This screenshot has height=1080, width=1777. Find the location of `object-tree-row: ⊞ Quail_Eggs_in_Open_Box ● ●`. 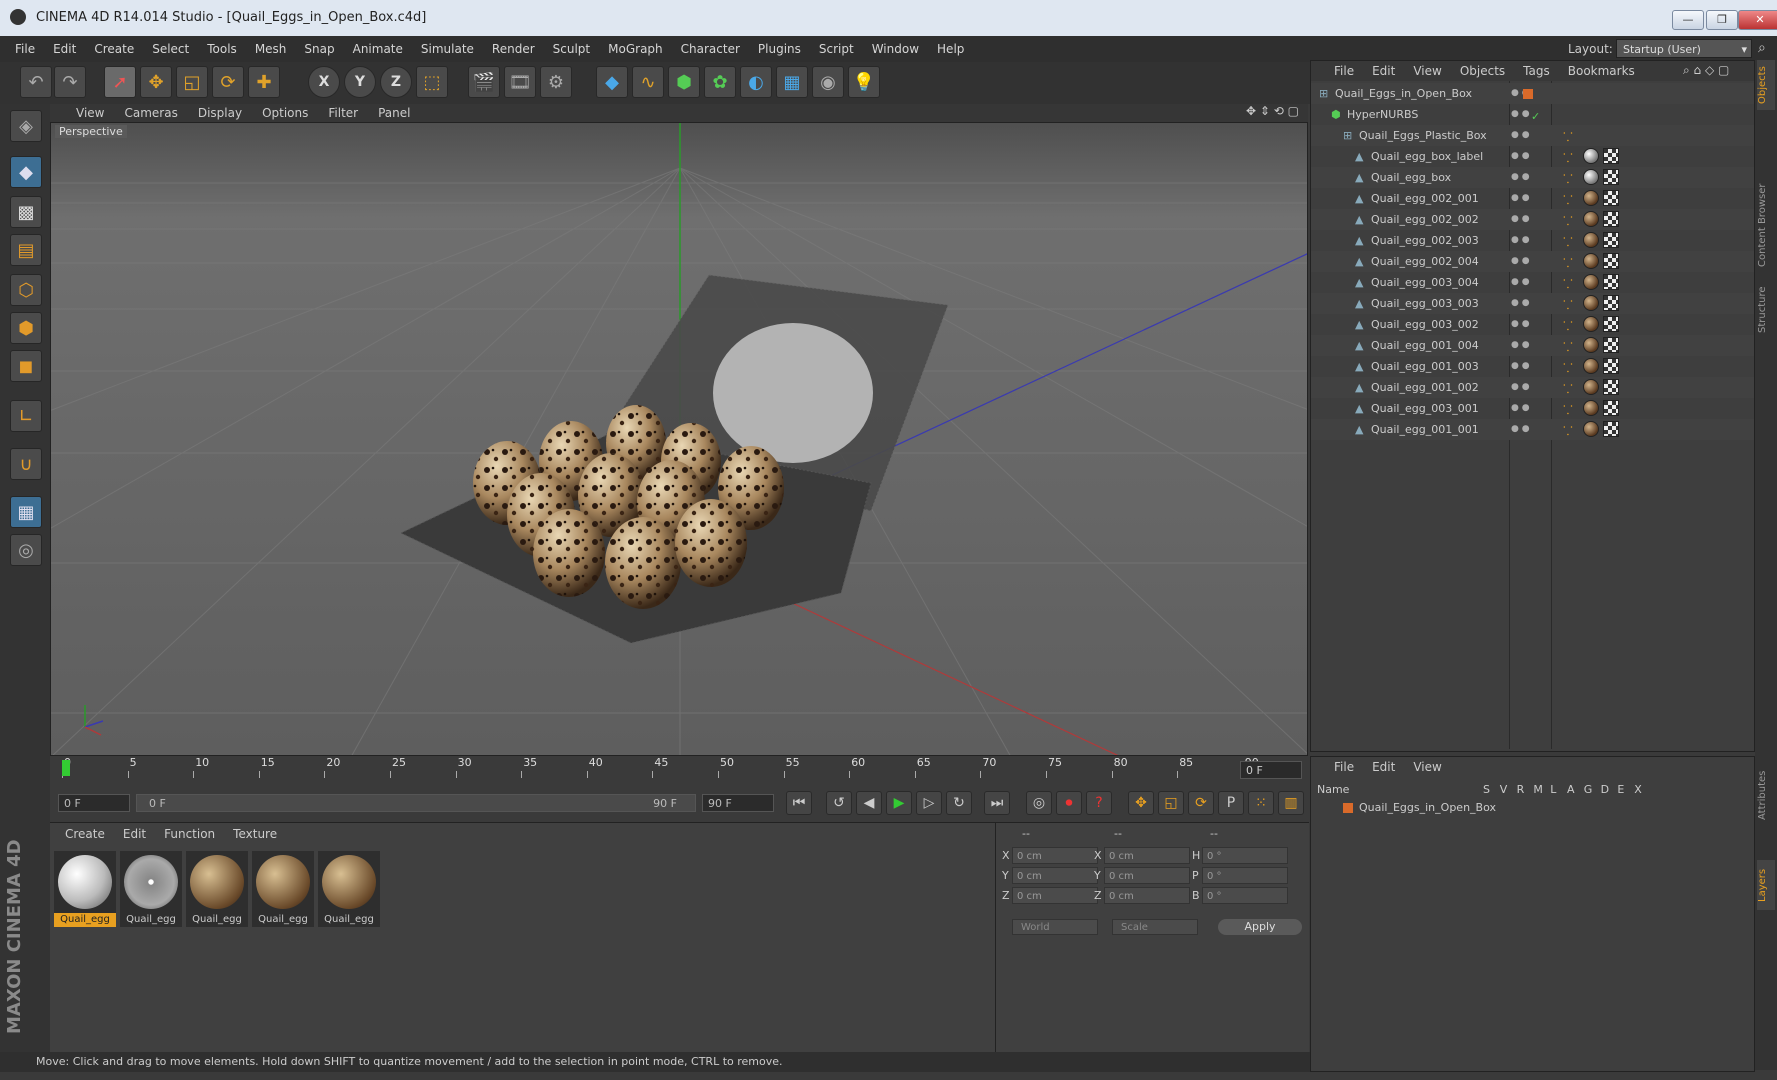

object-tree-row: ⊞ Quail_Eggs_in_Open_Box ● ● is located at coordinates (1532, 93).